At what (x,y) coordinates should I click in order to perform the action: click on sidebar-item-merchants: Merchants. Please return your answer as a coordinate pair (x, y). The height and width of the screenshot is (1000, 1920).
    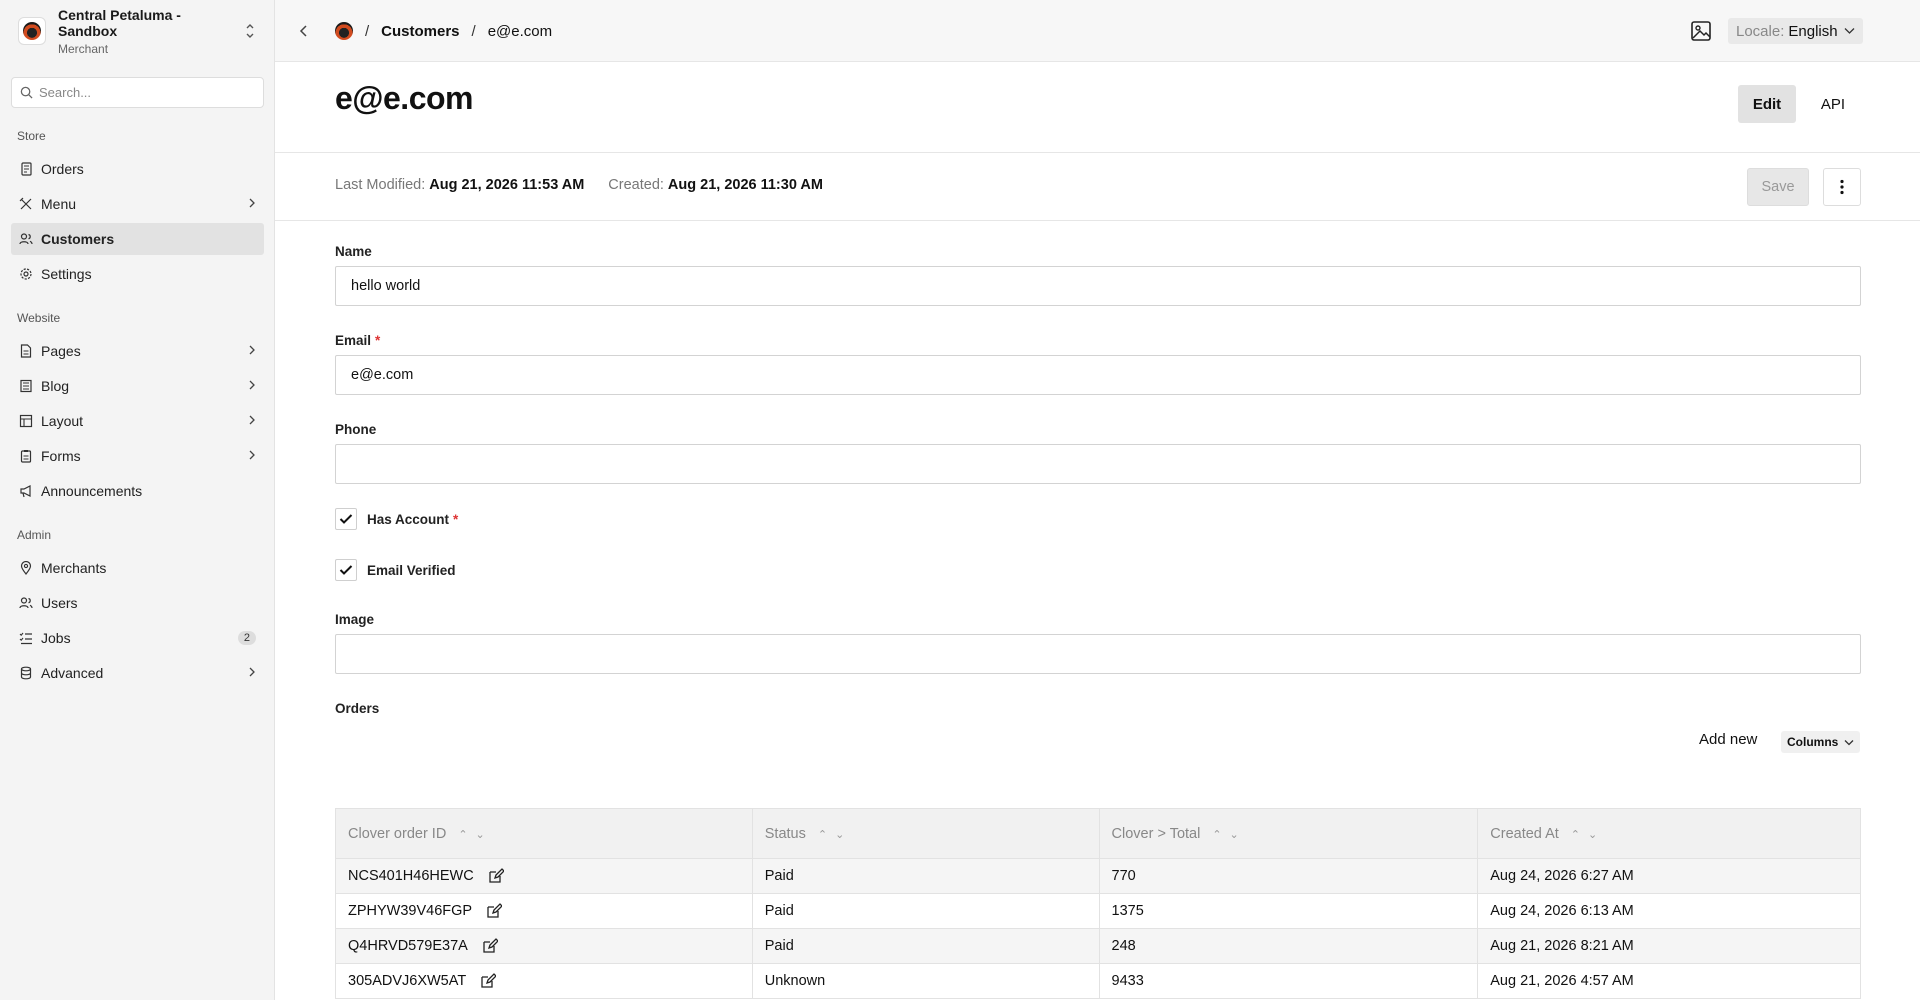
    Looking at the image, I should click on (137, 568).